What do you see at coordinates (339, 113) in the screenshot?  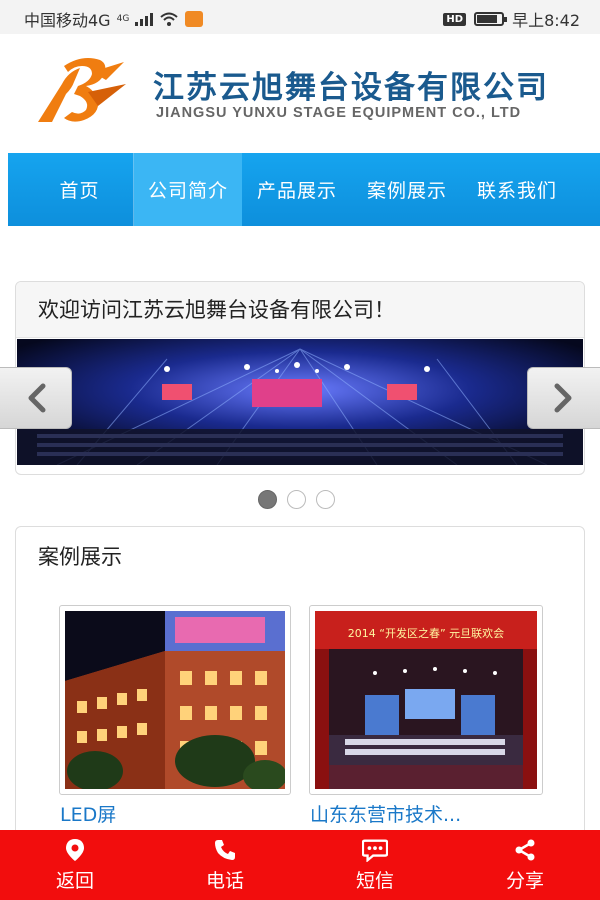 I see `company-name-en: JIANGSU YUNXU STAGE EQUIPMENT CO., LTD` at bounding box center [339, 113].